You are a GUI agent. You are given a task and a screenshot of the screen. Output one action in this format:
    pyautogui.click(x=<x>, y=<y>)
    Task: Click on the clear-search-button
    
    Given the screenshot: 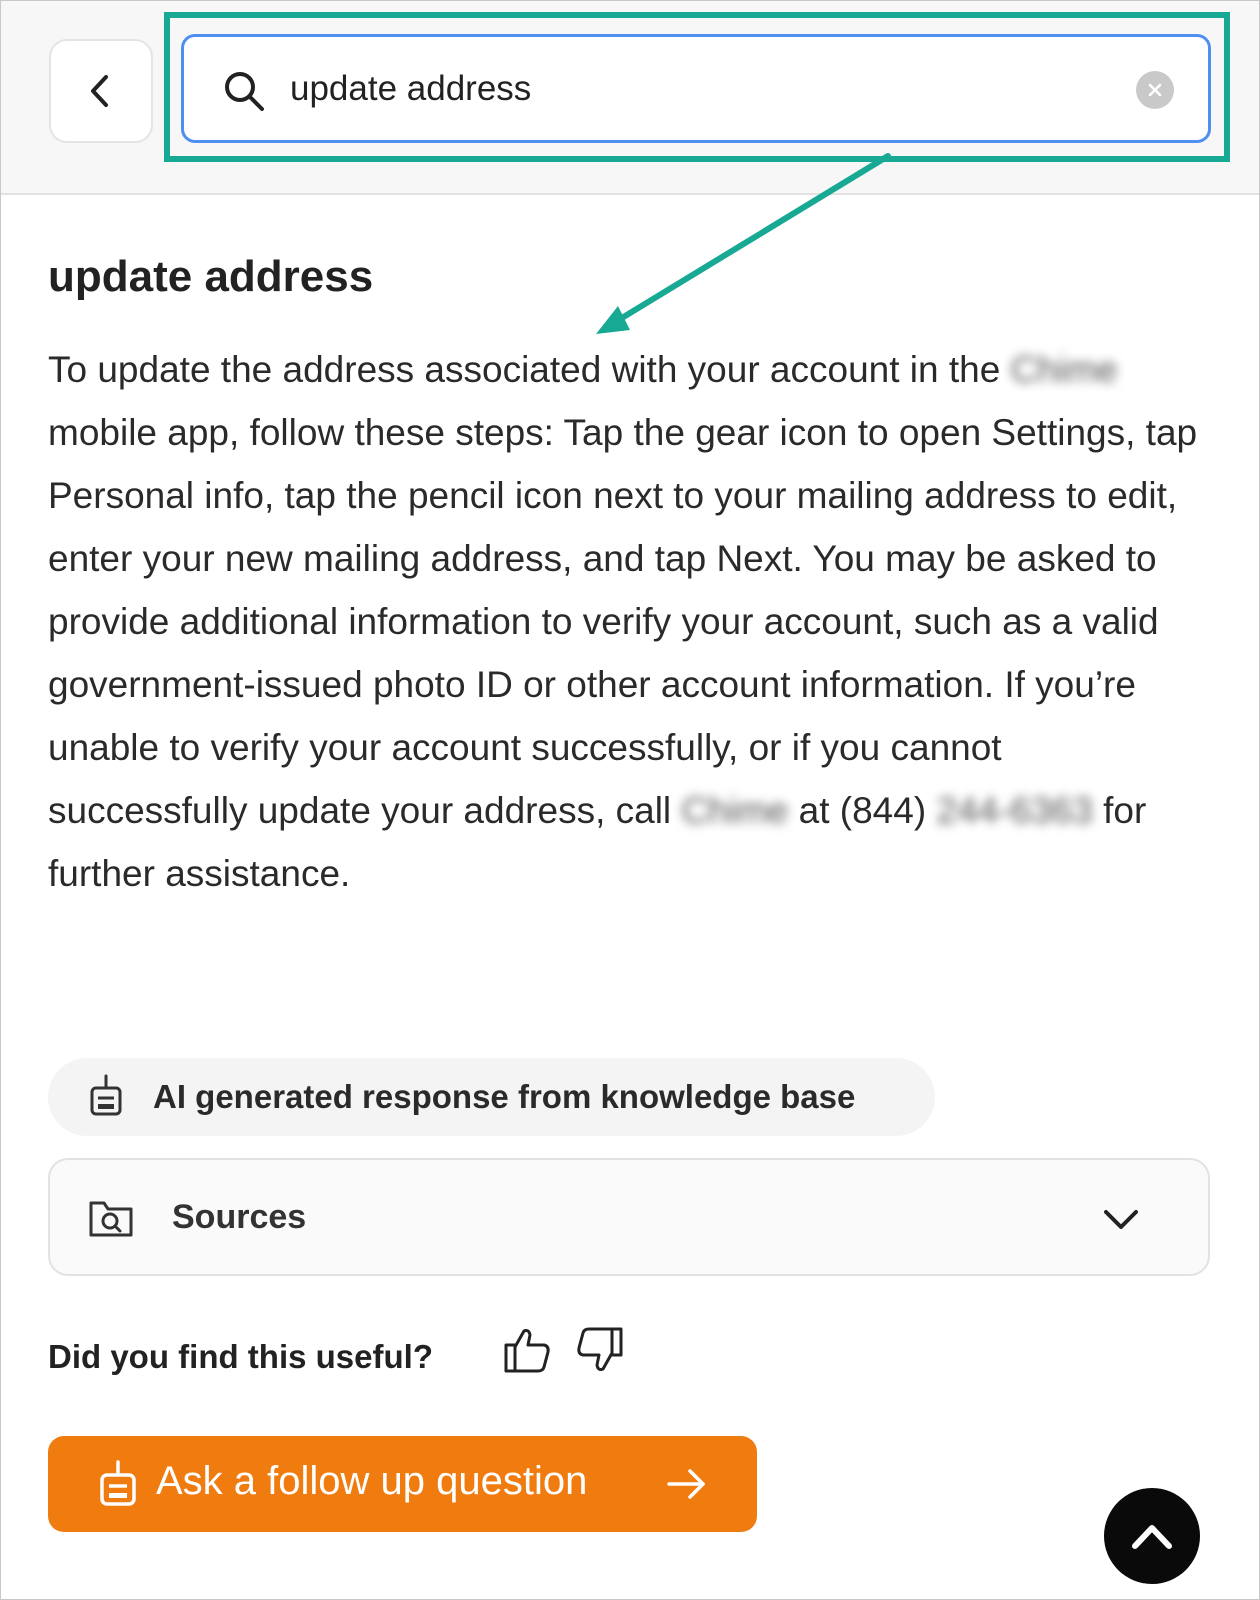 What is the action you would take?
    pyautogui.click(x=1155, y=90)
    